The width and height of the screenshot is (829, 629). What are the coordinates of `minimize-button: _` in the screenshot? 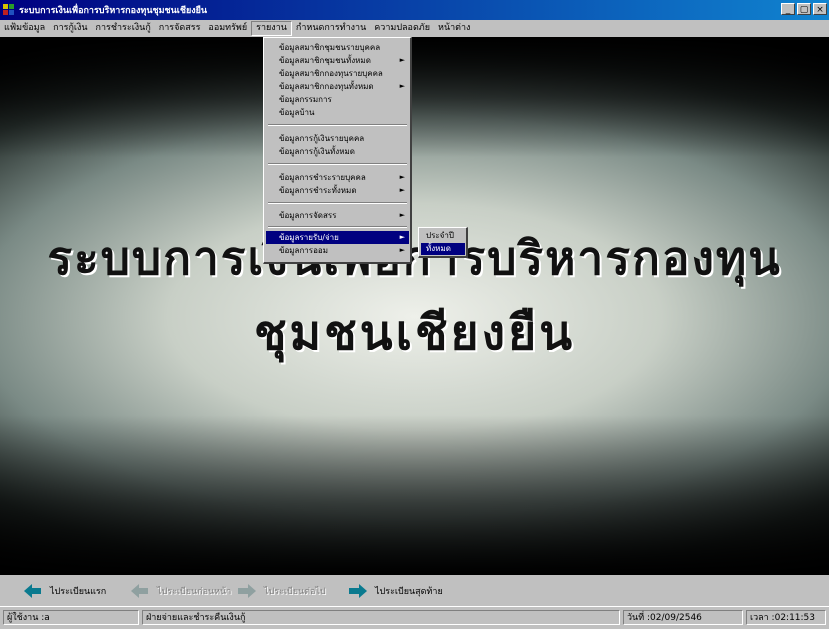 It's located at (788, 9).